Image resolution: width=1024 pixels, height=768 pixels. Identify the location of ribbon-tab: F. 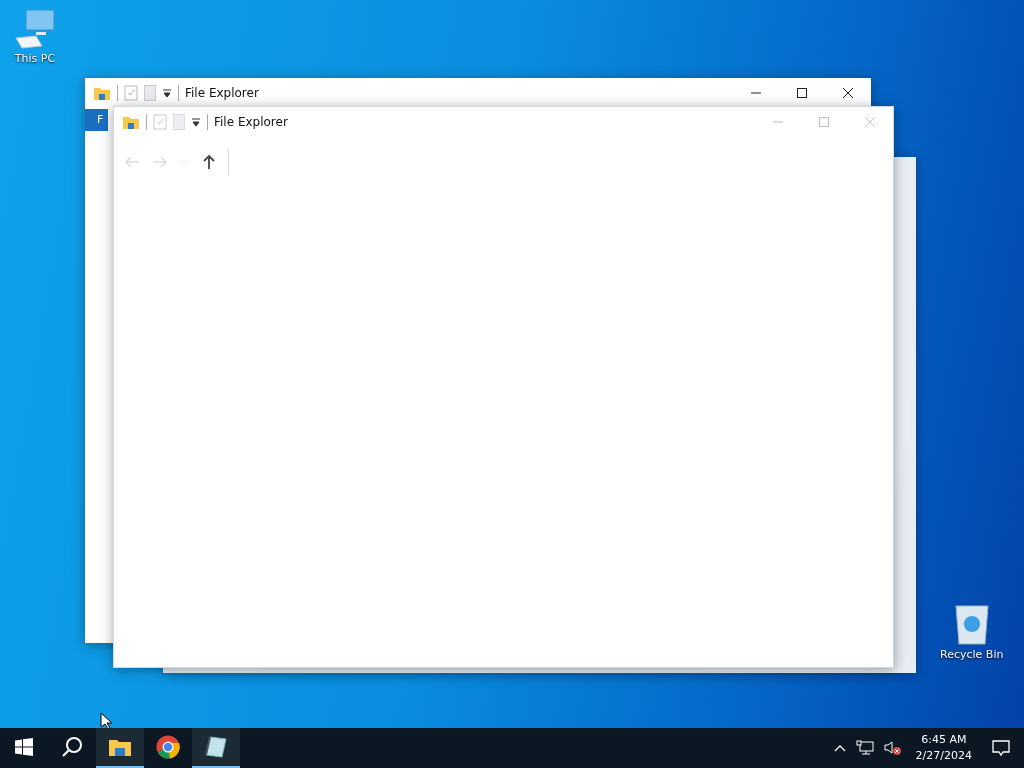
(97, 120).